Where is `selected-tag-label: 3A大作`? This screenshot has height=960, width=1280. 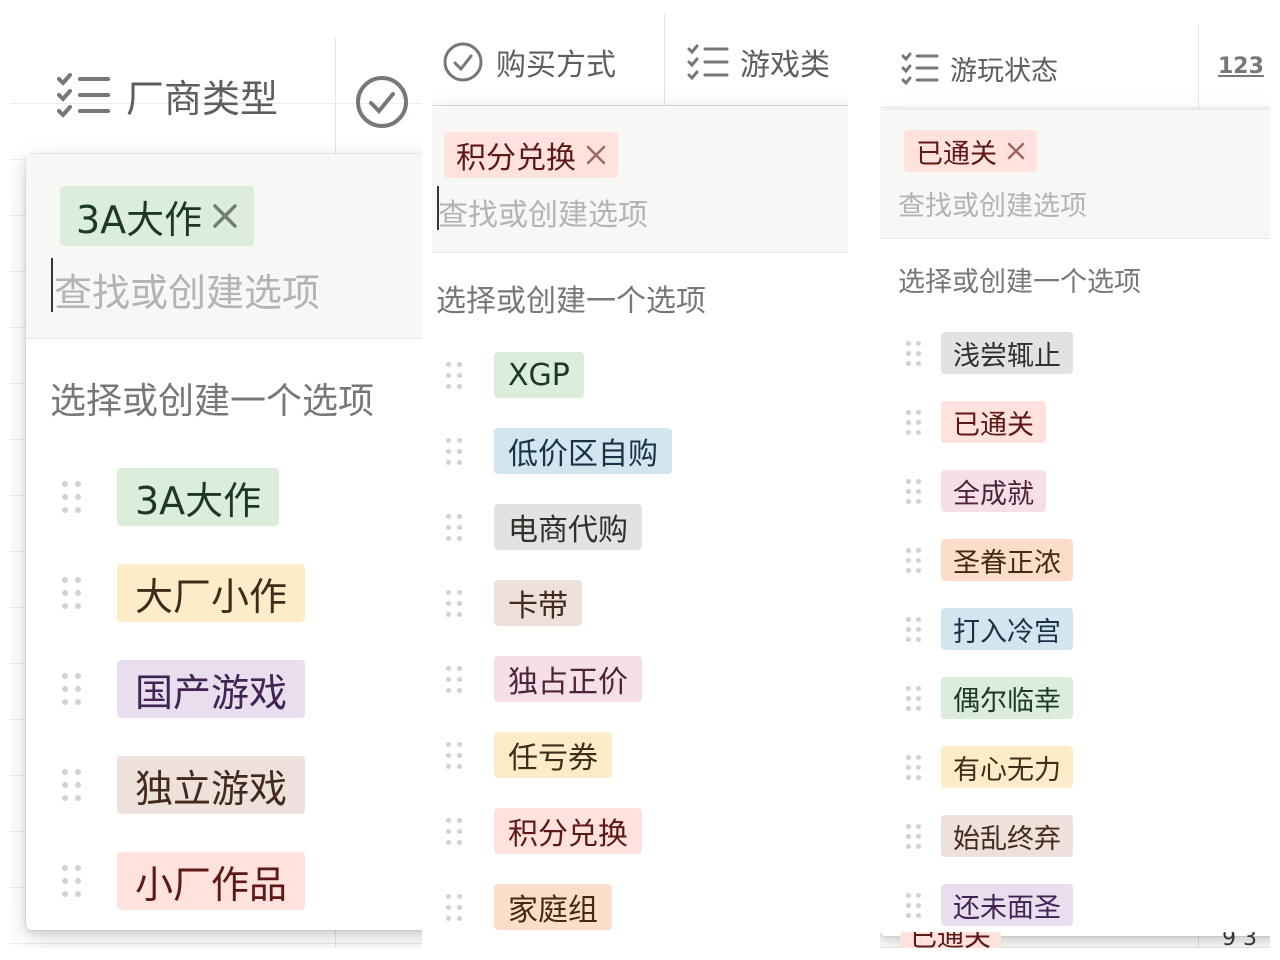 selected-tag-label: 3A大作 is located at coordinates (139, 219).